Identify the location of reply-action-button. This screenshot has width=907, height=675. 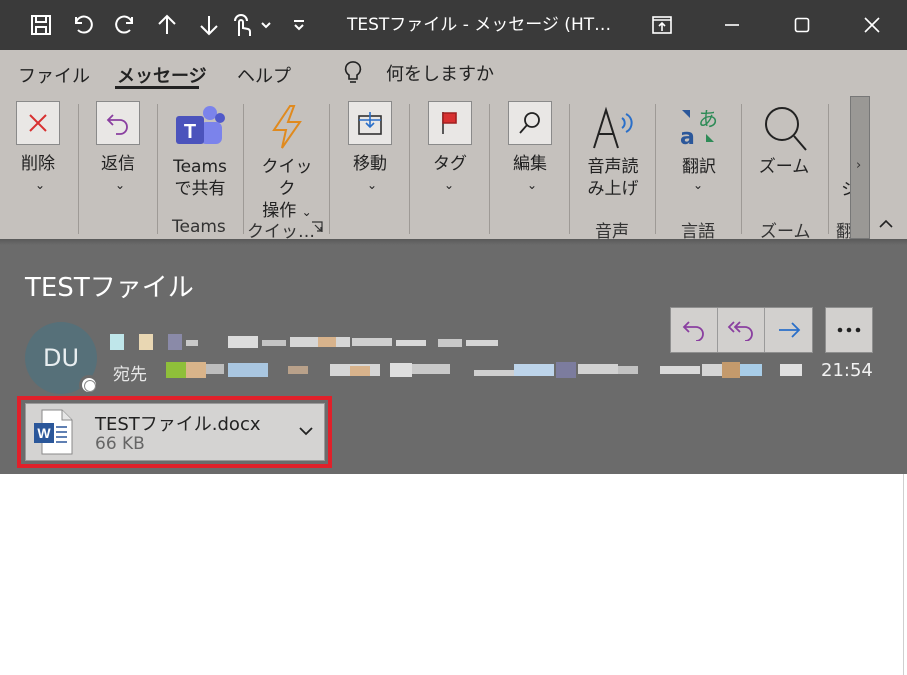
(694, 330).